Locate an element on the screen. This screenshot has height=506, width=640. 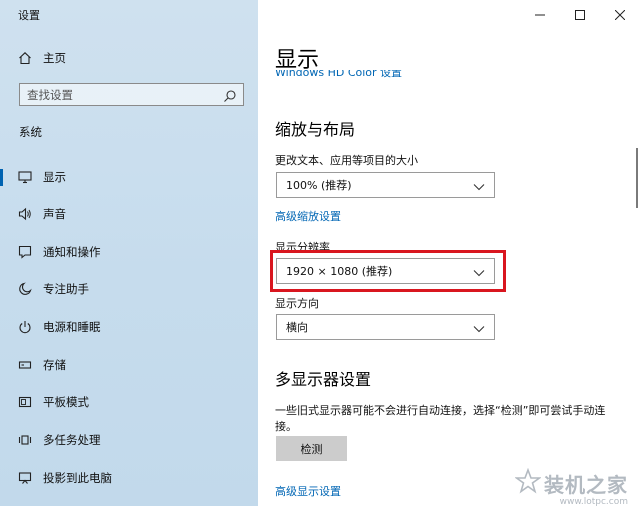
sidebar-item-label: 电源和睡眠 is located at coordinates (72, 327).